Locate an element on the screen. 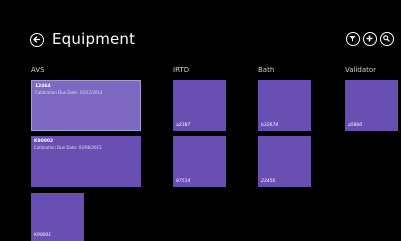  back-arrow-icon is located at coordinates (37, 39).